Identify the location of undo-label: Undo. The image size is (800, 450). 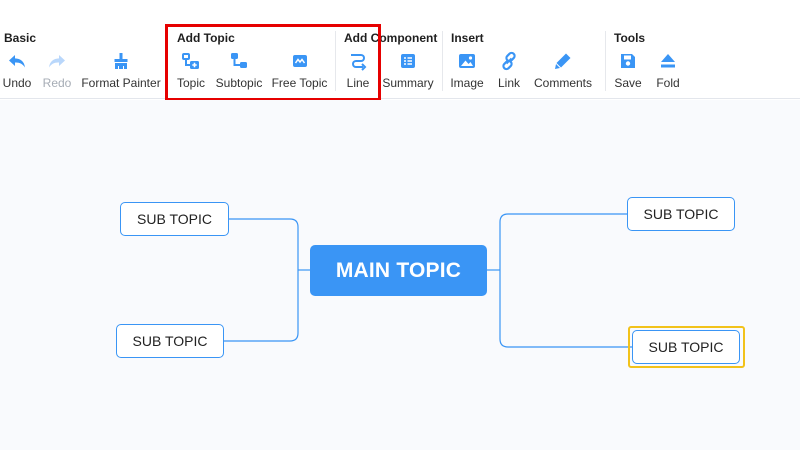
(17, 83).